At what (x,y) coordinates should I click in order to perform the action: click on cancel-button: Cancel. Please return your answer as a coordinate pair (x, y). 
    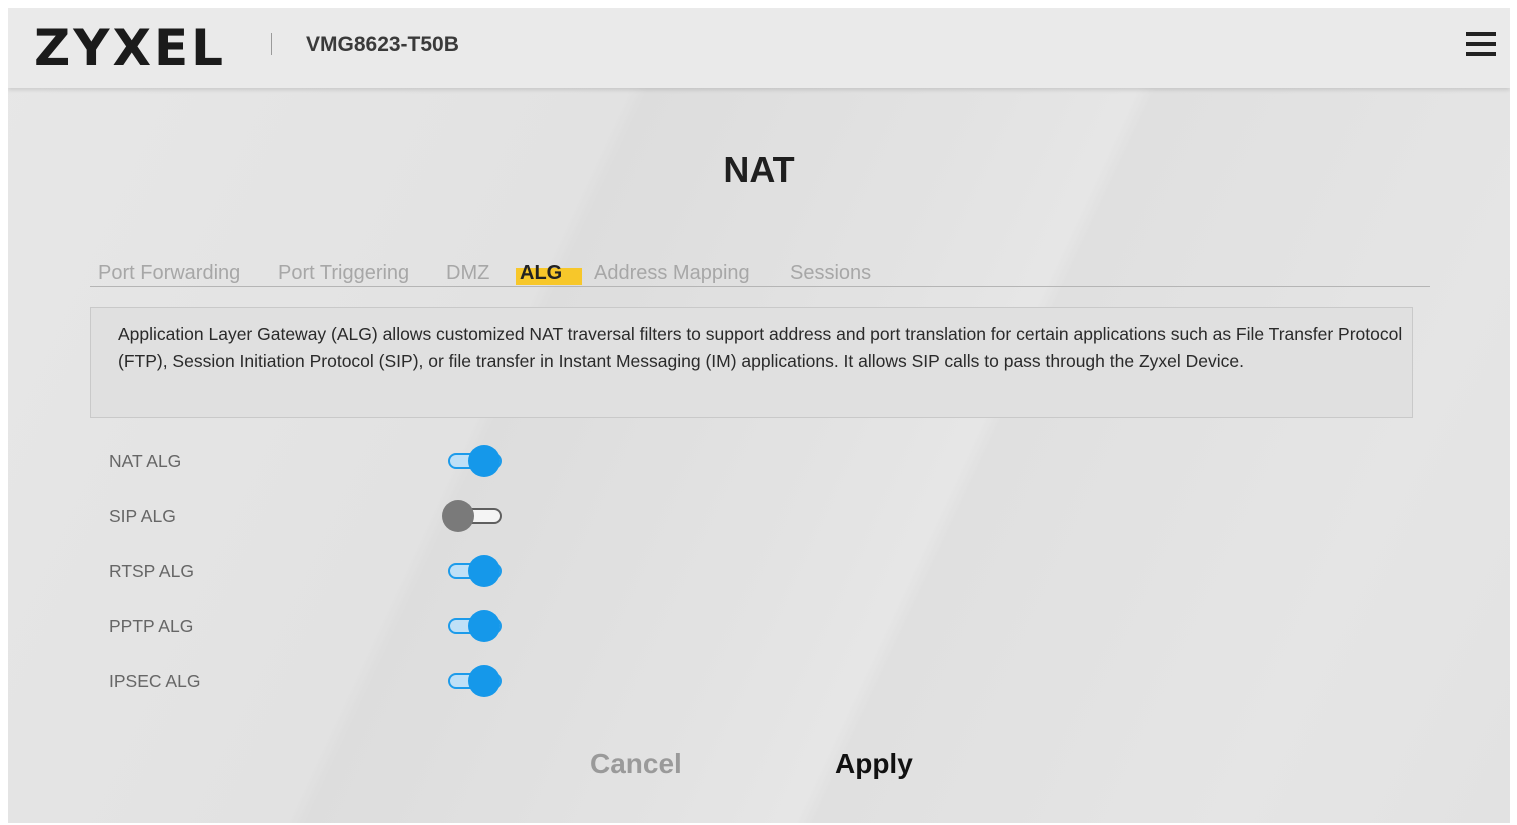
    Looking at the image, I should click on (640, 765).